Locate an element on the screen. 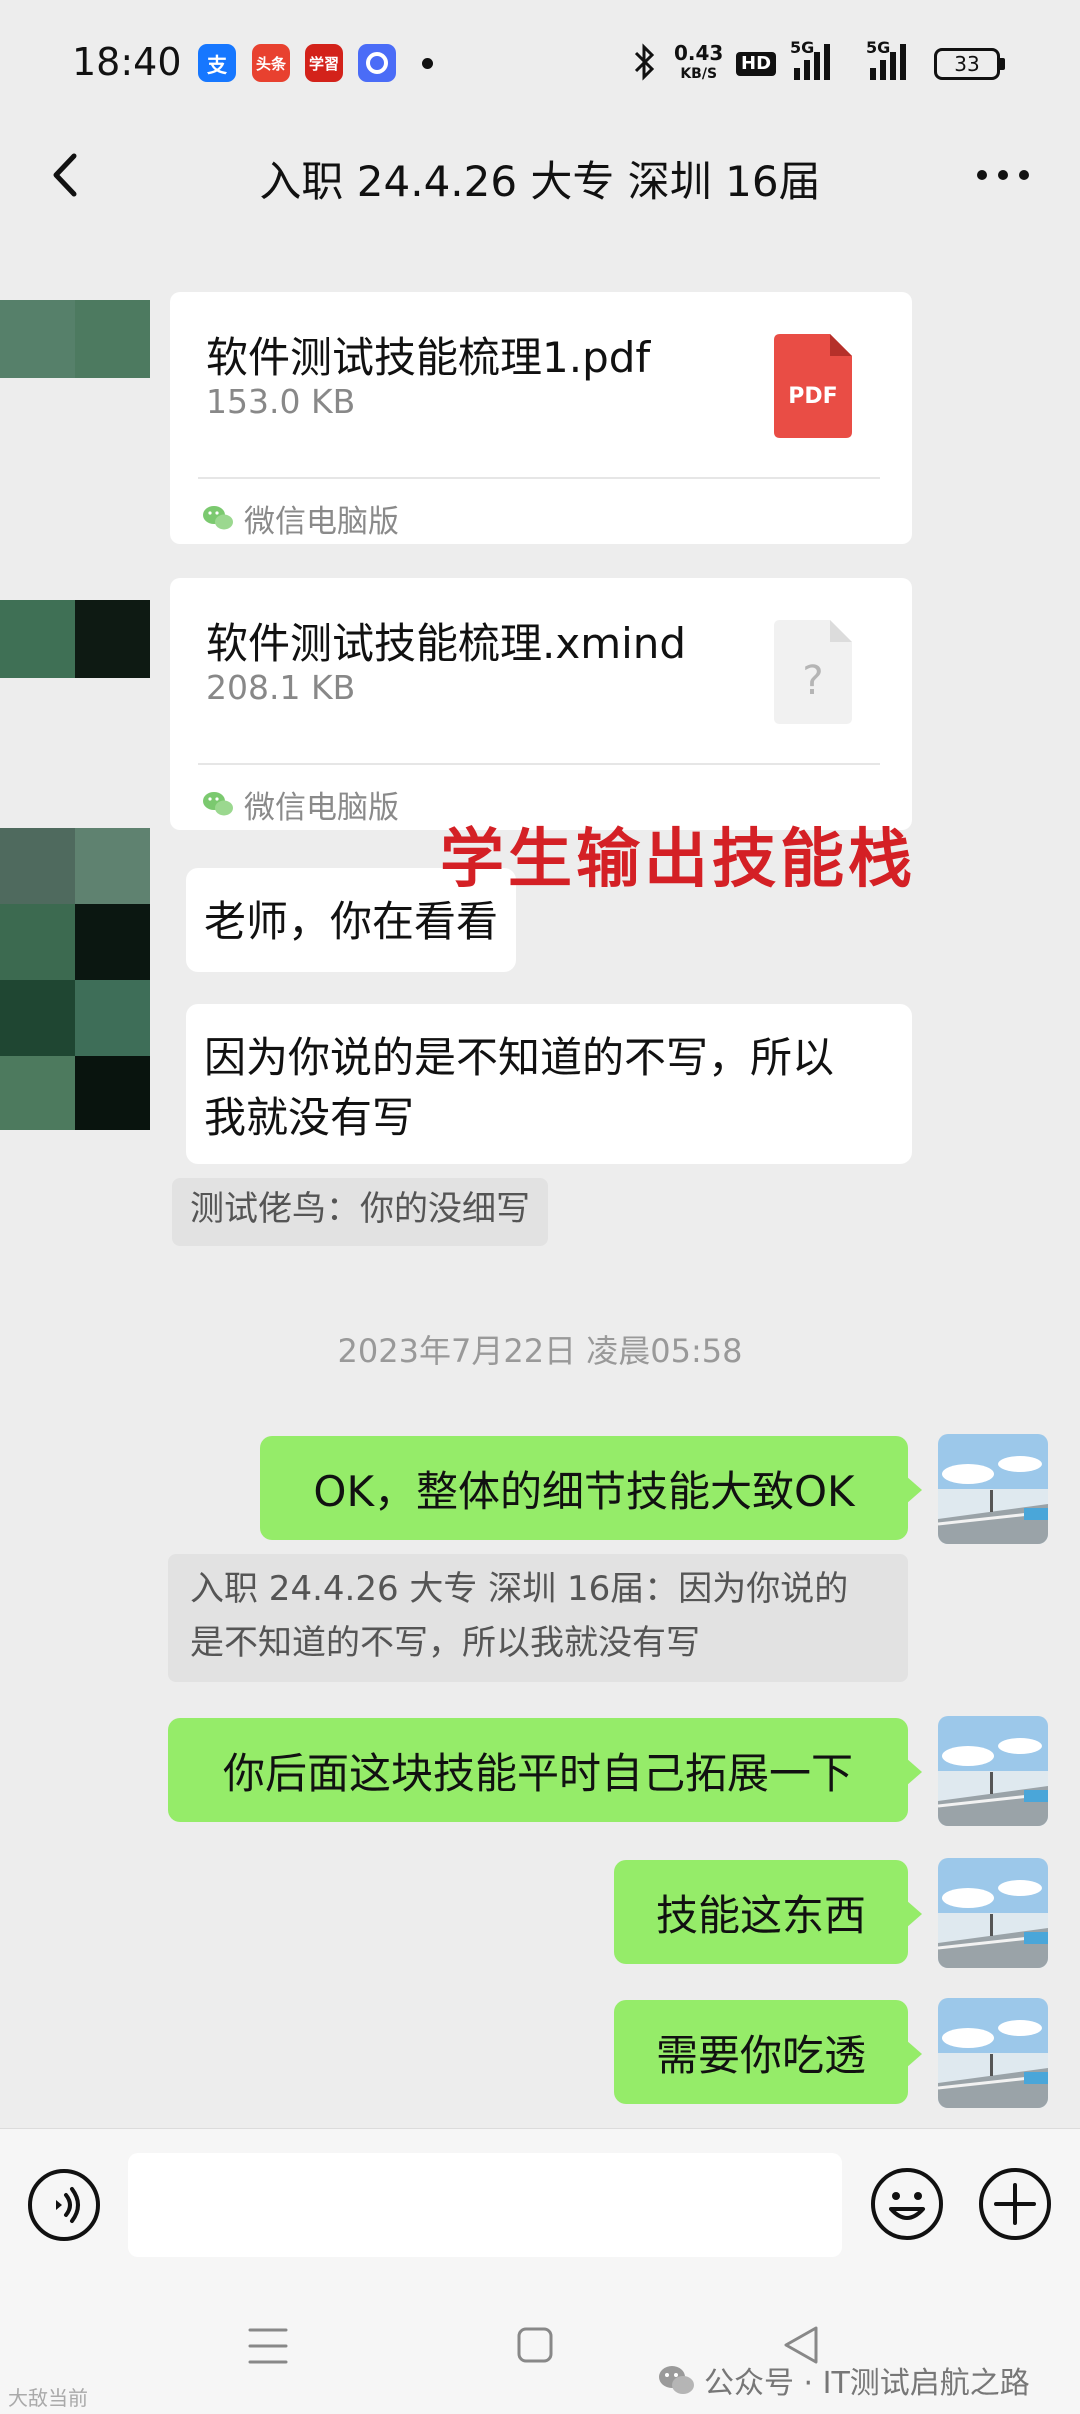  status-time: 18:40 is located at coordinates (127, 62).